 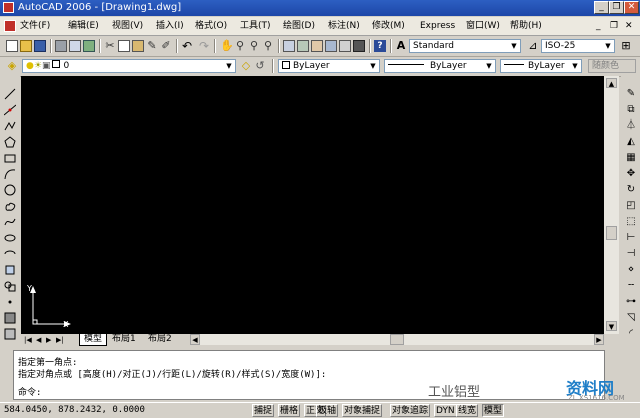 What do you see at coordinates (631, 334) in the screenshot?
I see `fillet-icon: ◜` at bounding box center [631, 334].